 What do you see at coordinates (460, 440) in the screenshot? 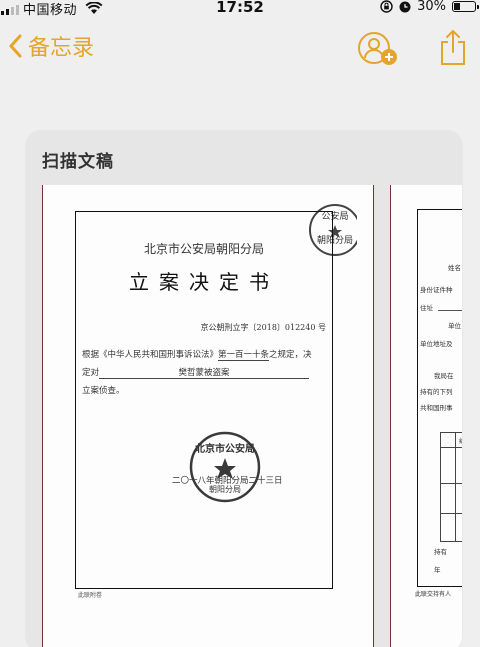
I see `p2-table-head: 编号` at bounding box center [460, 440].